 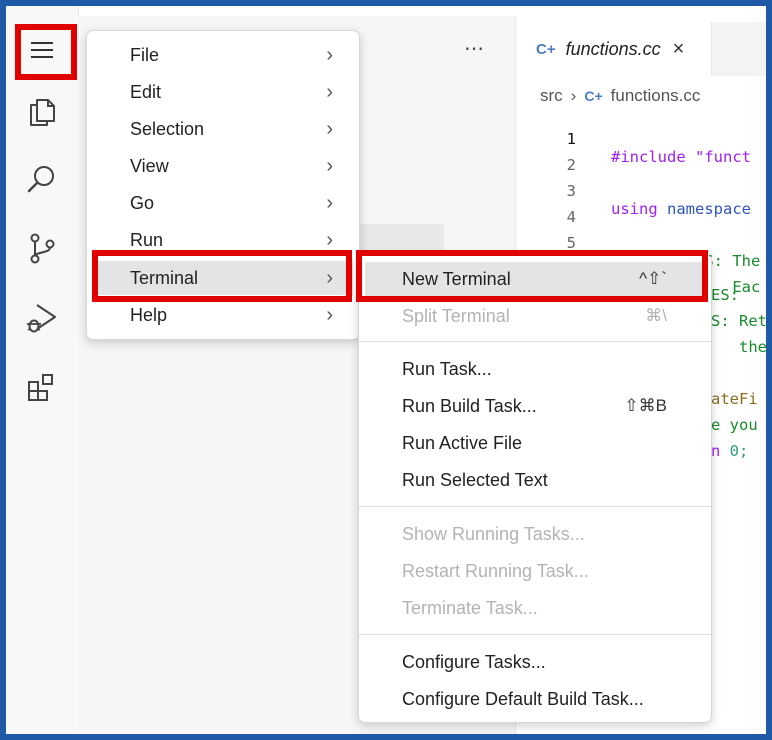 What do you see at coordinates (739, 347) in the screenshot?
I see `code-comment: the` at bounding box center [739, 347].